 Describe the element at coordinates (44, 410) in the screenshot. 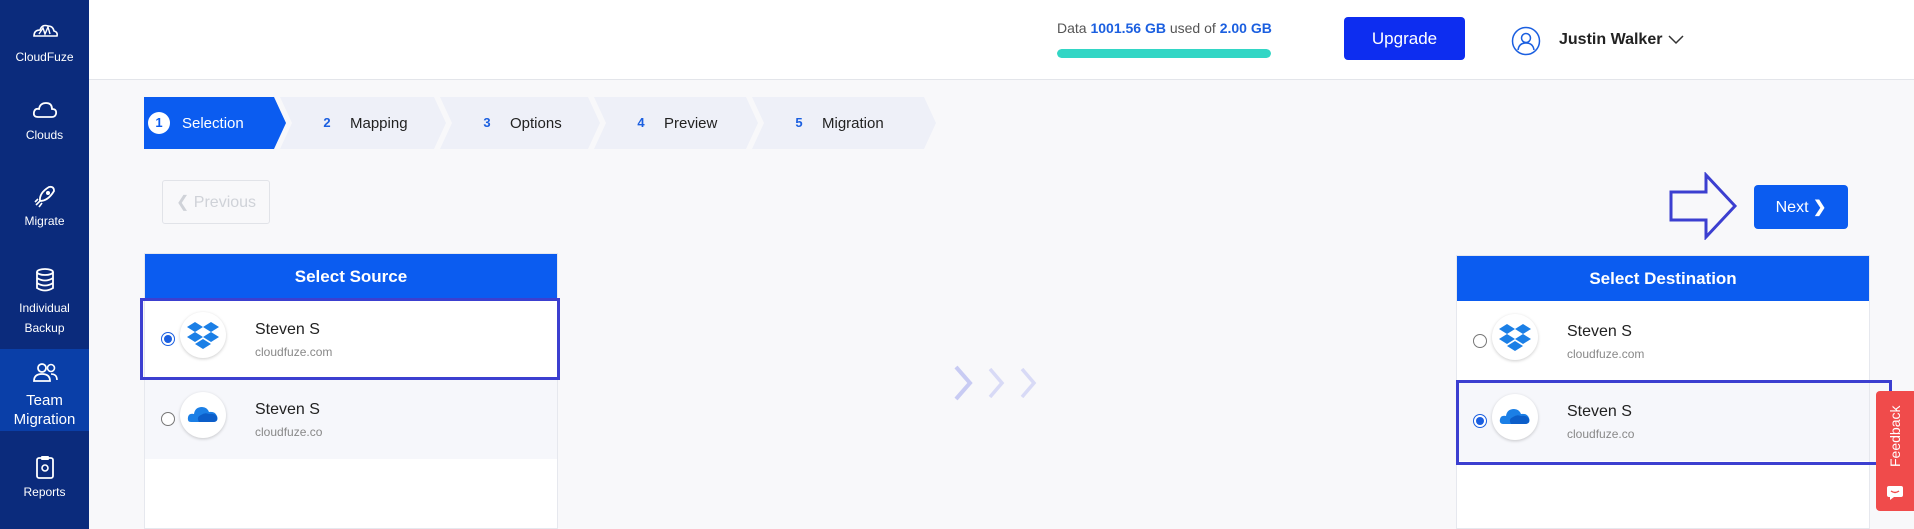

I see `sidebar-item-label: Team Migration` at that location.